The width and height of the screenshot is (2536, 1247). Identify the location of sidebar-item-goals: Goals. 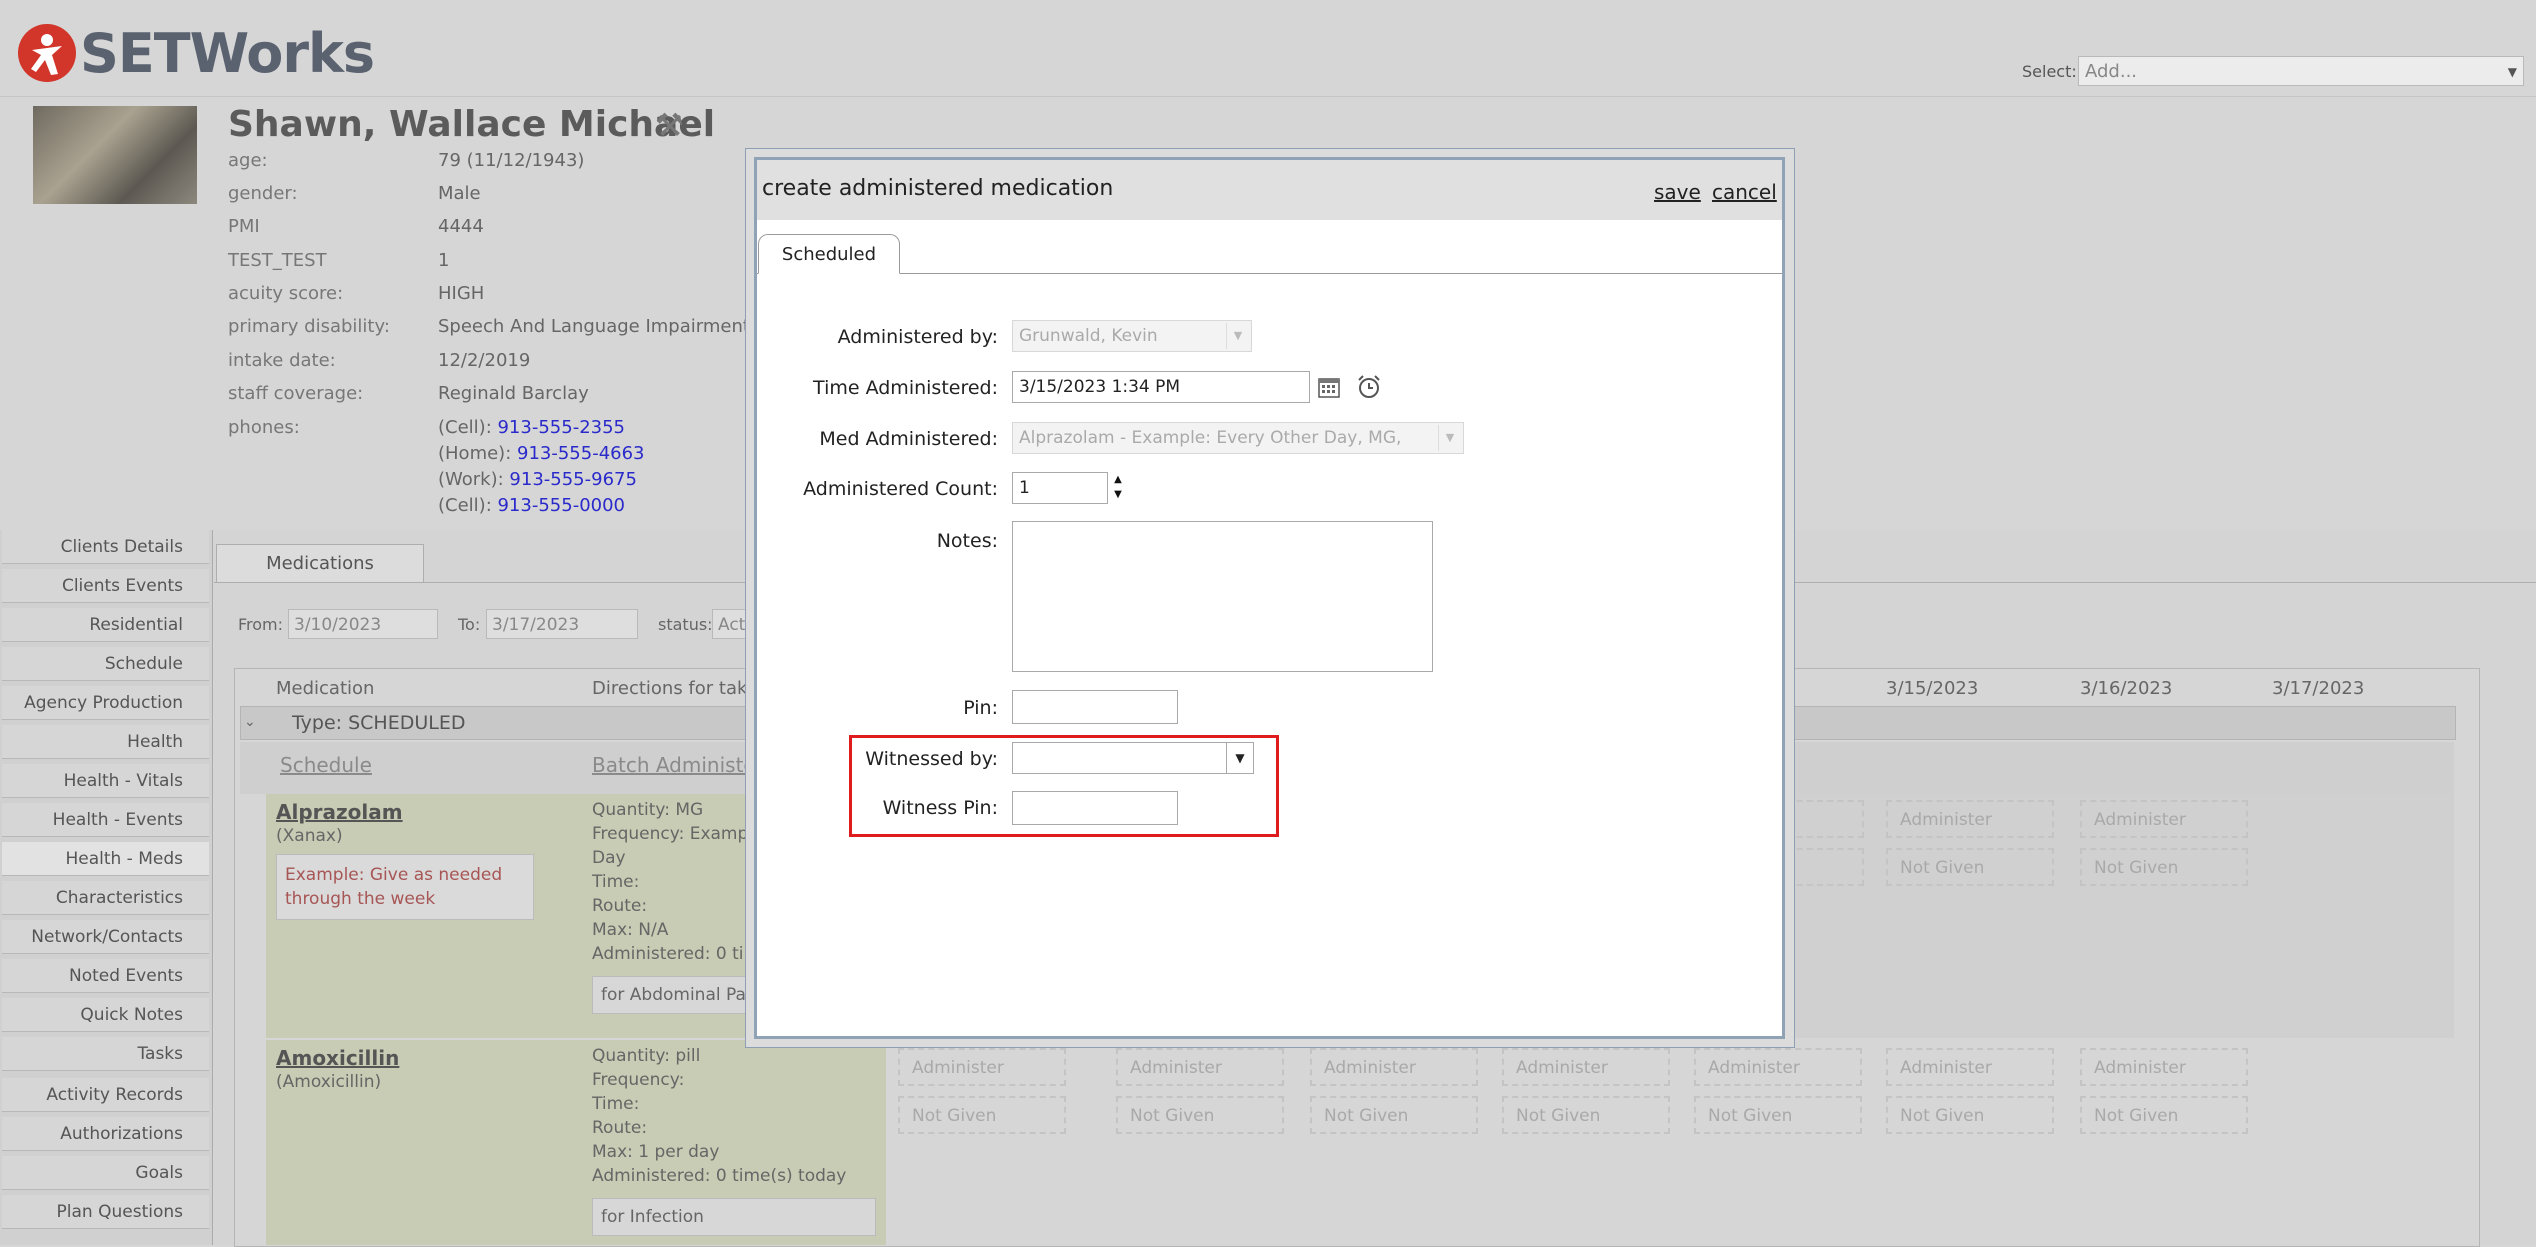
(105, 1173).